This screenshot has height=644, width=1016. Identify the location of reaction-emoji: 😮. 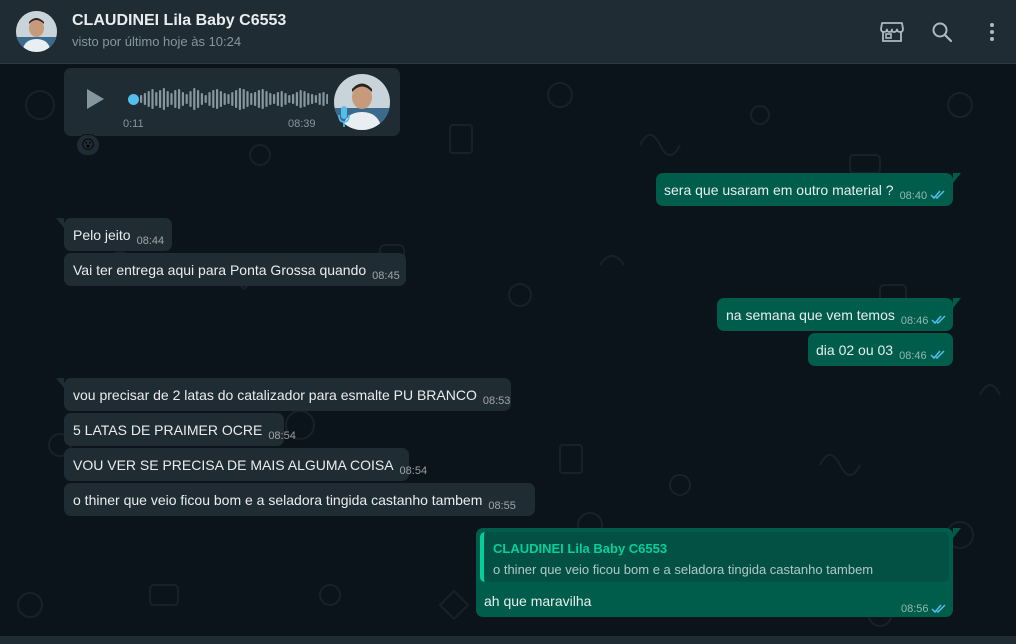
(88, 145).